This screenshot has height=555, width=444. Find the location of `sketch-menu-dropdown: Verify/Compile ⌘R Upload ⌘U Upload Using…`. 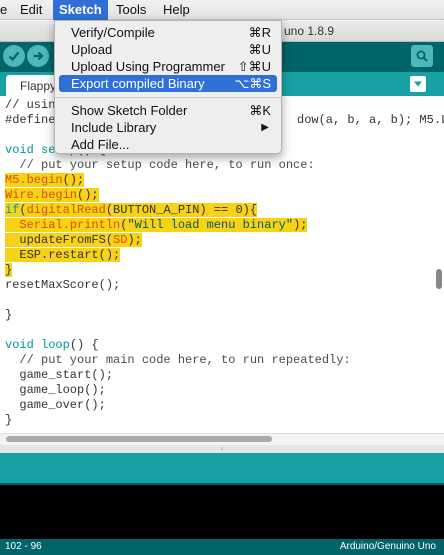

sketch-menu-dropdown: Verify/Compile ⌘R Upload ⌘U Upload Using… is located at coordinates (168, 87).